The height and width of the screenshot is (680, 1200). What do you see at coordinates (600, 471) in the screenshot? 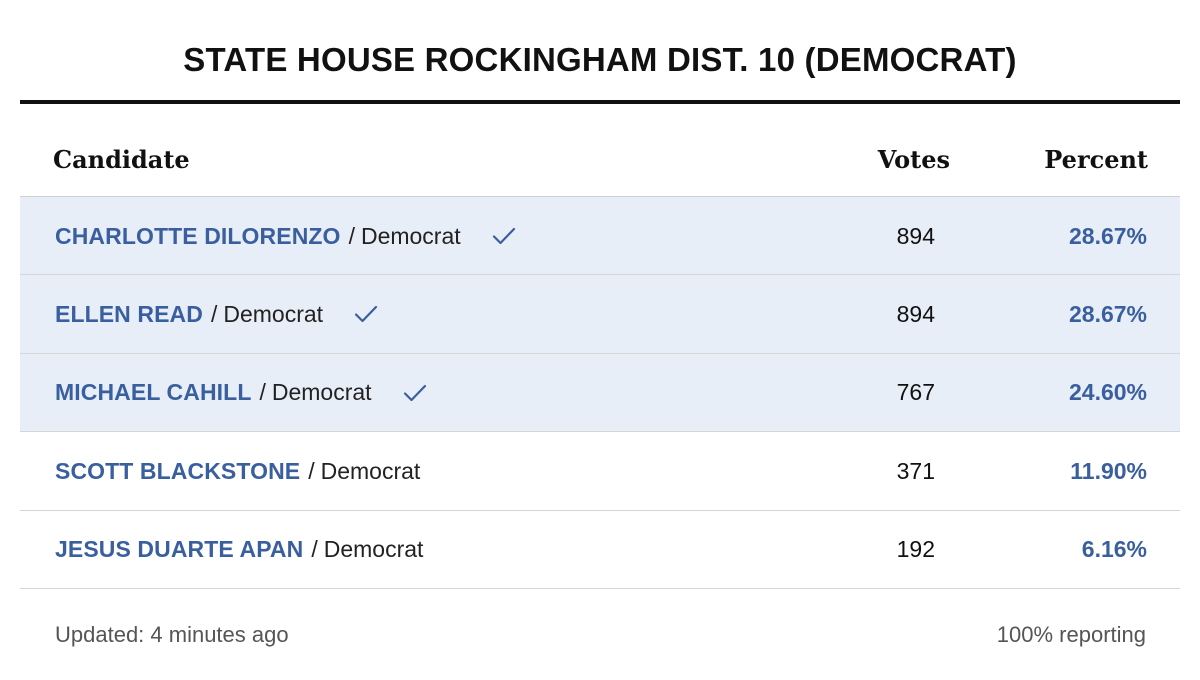
I see `table-row: SCOTT BLACKSTONE / Democrat 371 11.90%` at bounding box center [600, 471].